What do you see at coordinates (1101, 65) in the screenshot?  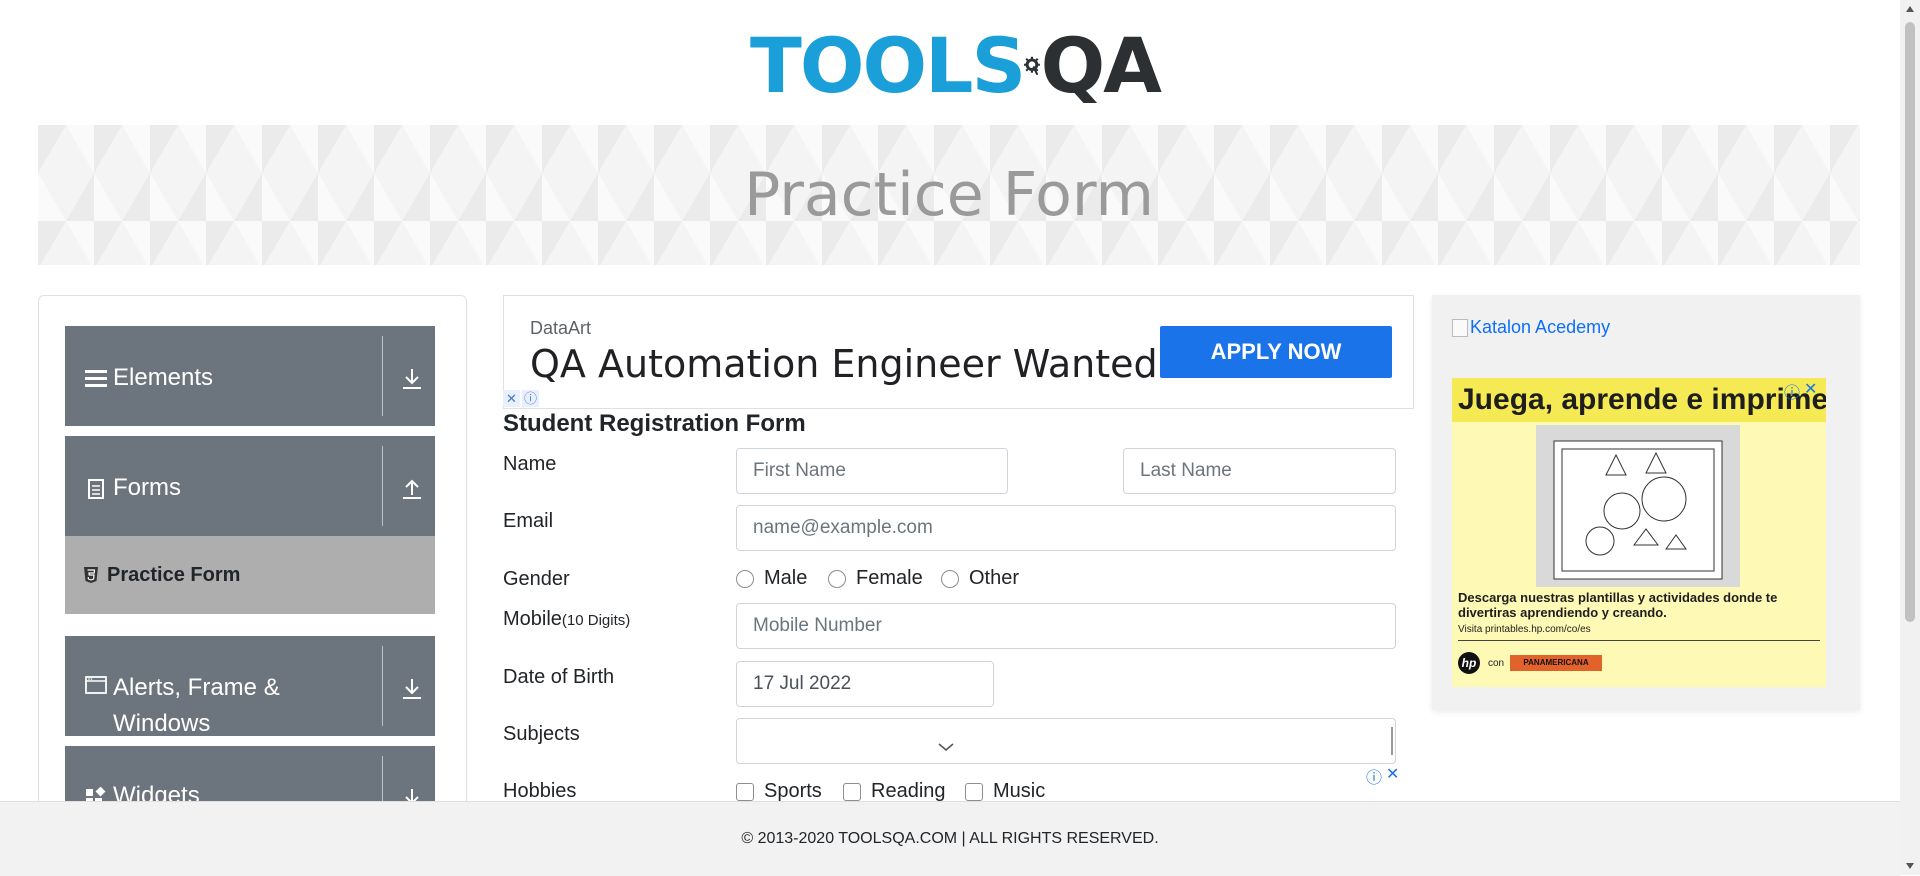 I see `logo-qa-text: QA` at bounding box center [1101, 65].